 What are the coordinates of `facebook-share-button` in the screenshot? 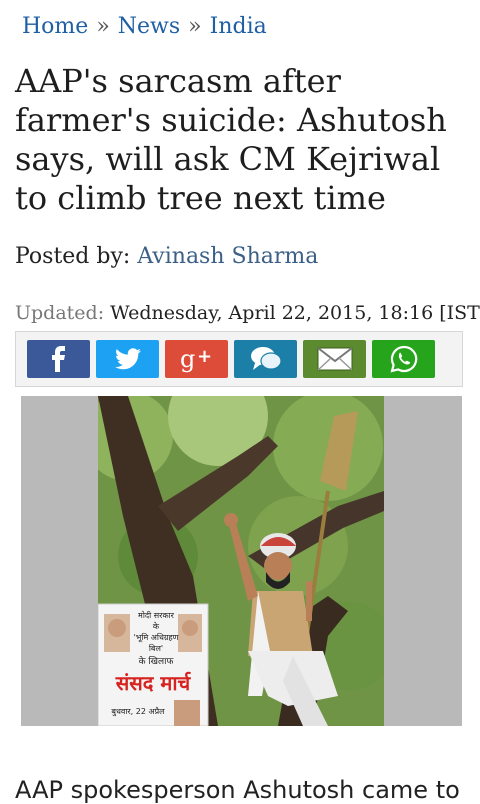 It's located at (58, 359).